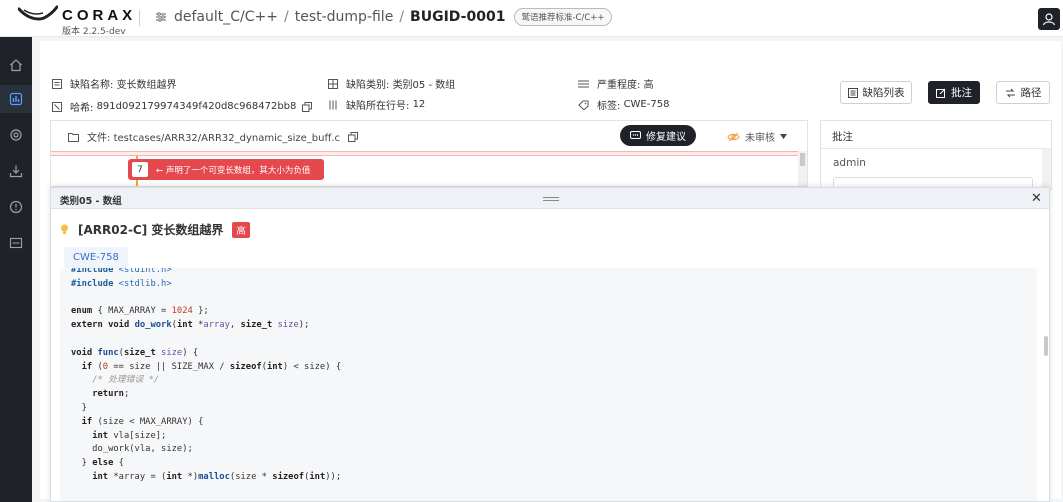  What do you see at coordinates (82, 108) in the screenshot?
I see `hash-label: 哈希:` at bounding box center [82, 108].